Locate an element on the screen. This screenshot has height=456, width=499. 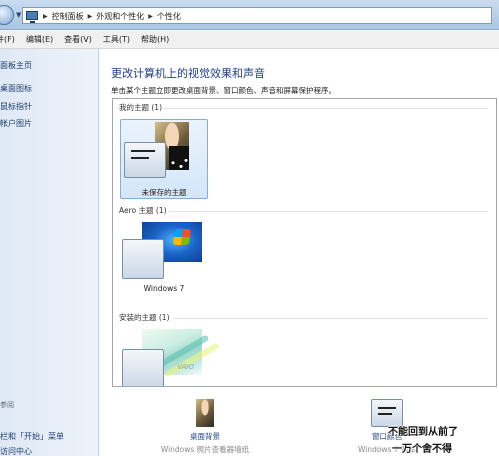
windows-logo-icon is located at coordinates (182, 237).